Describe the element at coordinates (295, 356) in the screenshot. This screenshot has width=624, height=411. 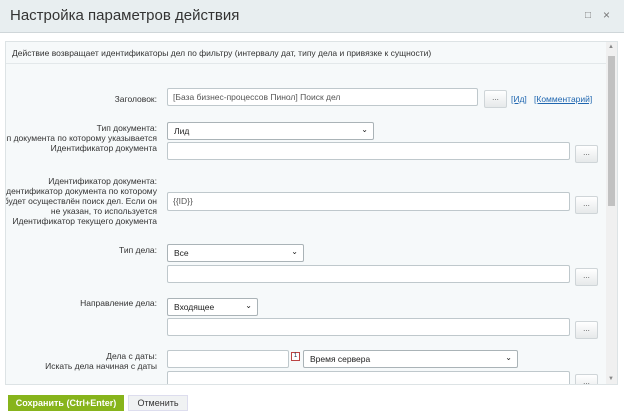
I see `calendar-icon: 1` at that location.